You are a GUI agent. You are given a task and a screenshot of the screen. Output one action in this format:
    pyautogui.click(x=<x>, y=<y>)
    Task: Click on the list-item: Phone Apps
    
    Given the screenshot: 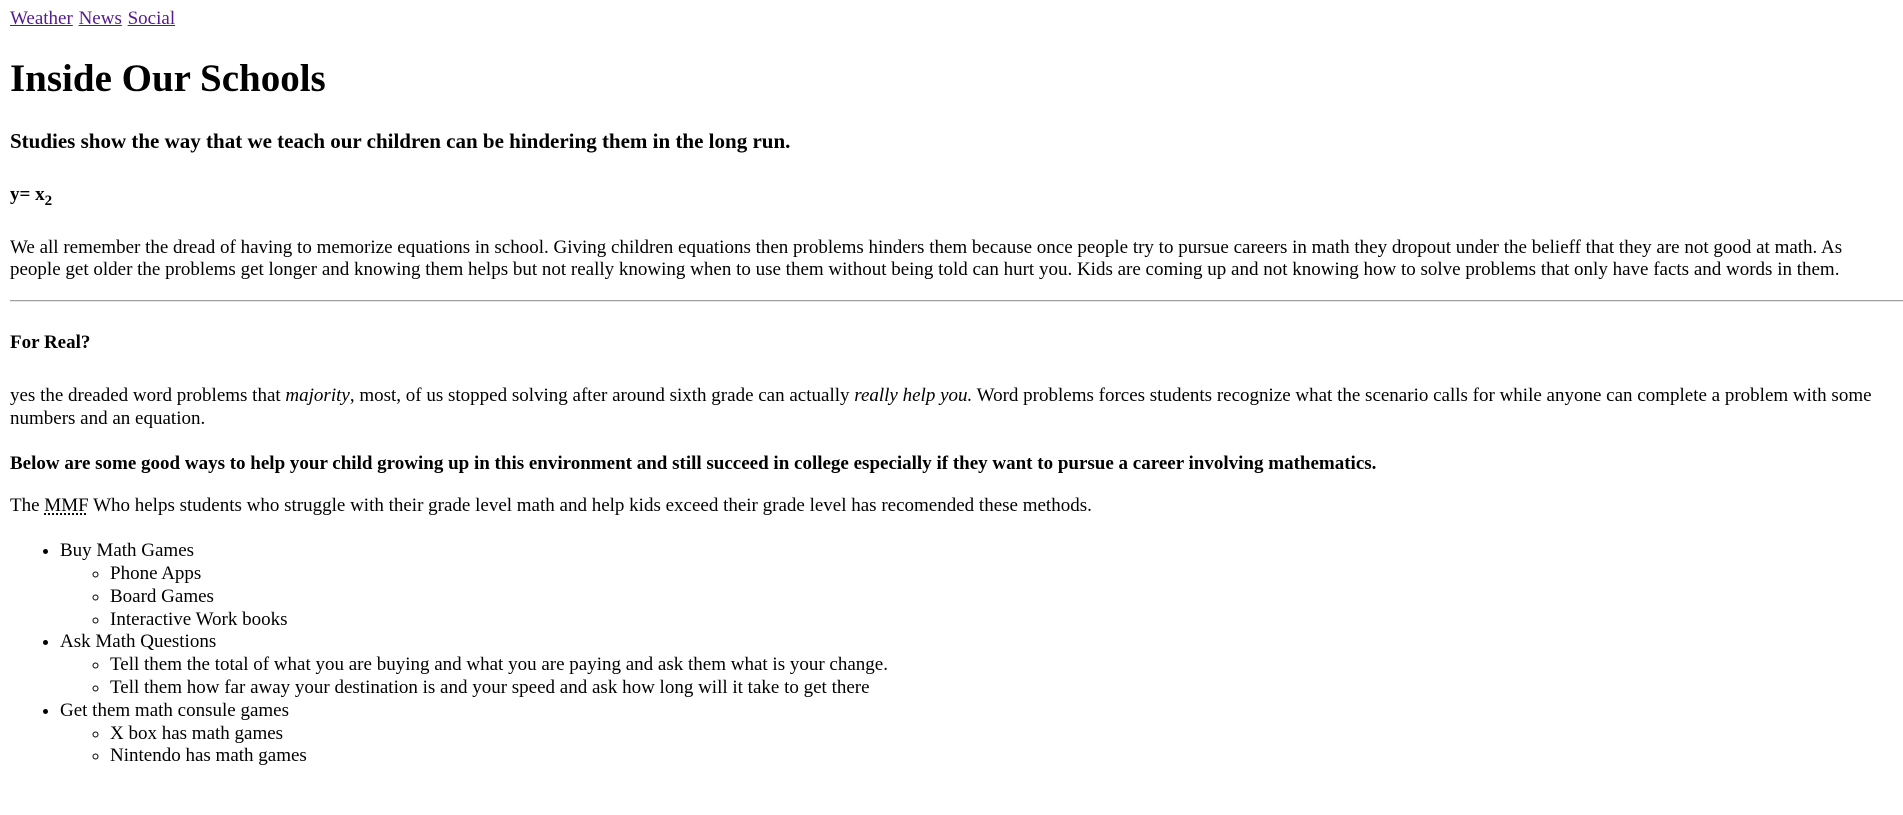 What is the action you would take?
    pyautogui.click(x=1001, y=574)
    